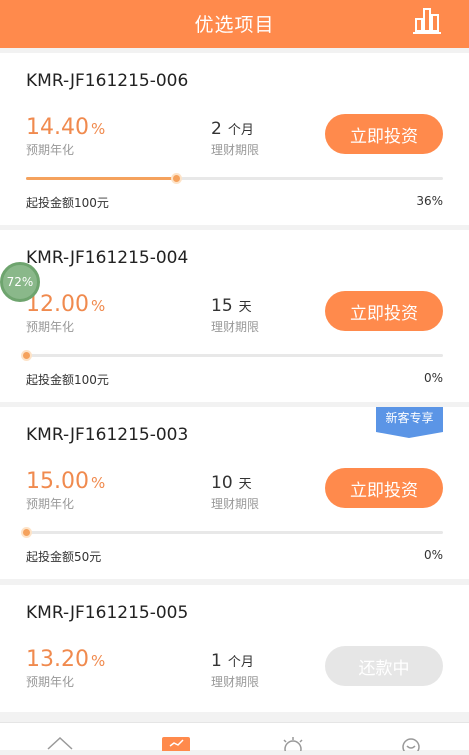 Image resolution: width=469 pixels, height=755 pixels. What do you see at coordinates (293, 745) in the screenshot?
I see `discover-icon` at bounding box center [293, 745].